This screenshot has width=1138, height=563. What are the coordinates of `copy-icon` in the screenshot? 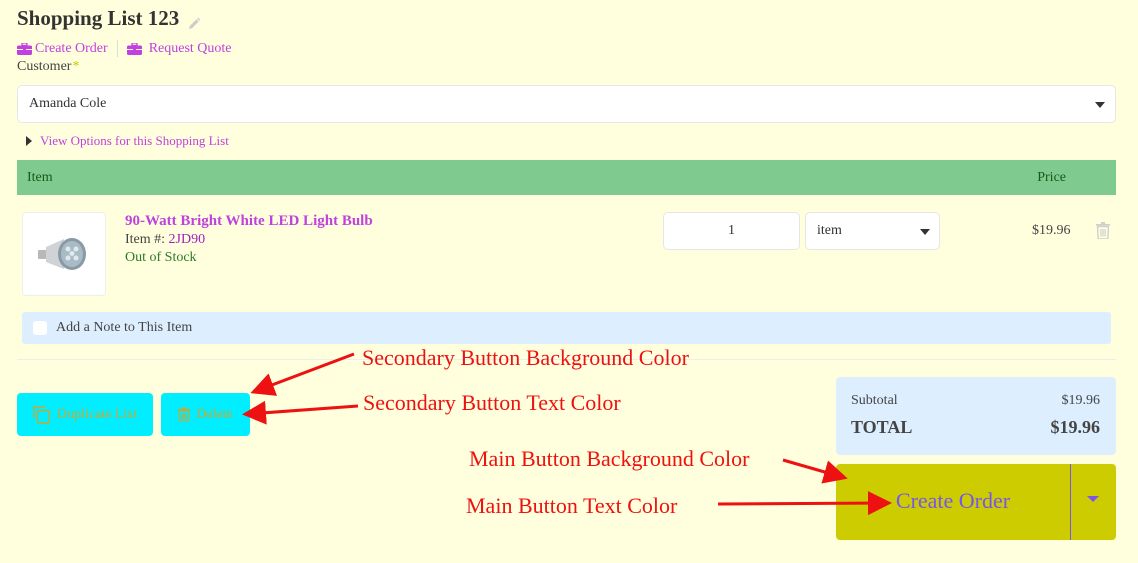 It's located at (42, 414).